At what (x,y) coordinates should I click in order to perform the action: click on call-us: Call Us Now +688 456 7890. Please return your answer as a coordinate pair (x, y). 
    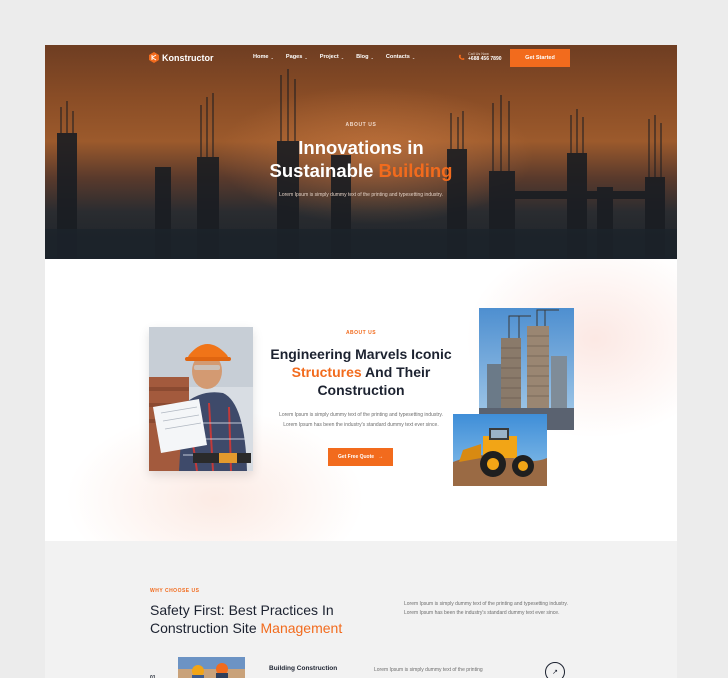
    Looking at the image, I should click on (480, 57).